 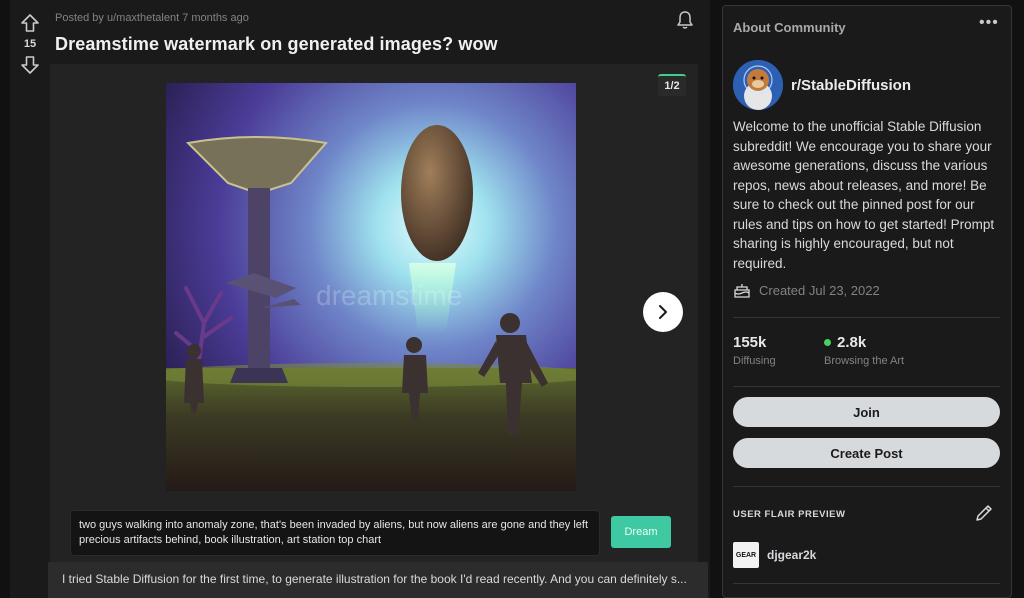 I want to click on bell-icon, so click(x=685, y=20).